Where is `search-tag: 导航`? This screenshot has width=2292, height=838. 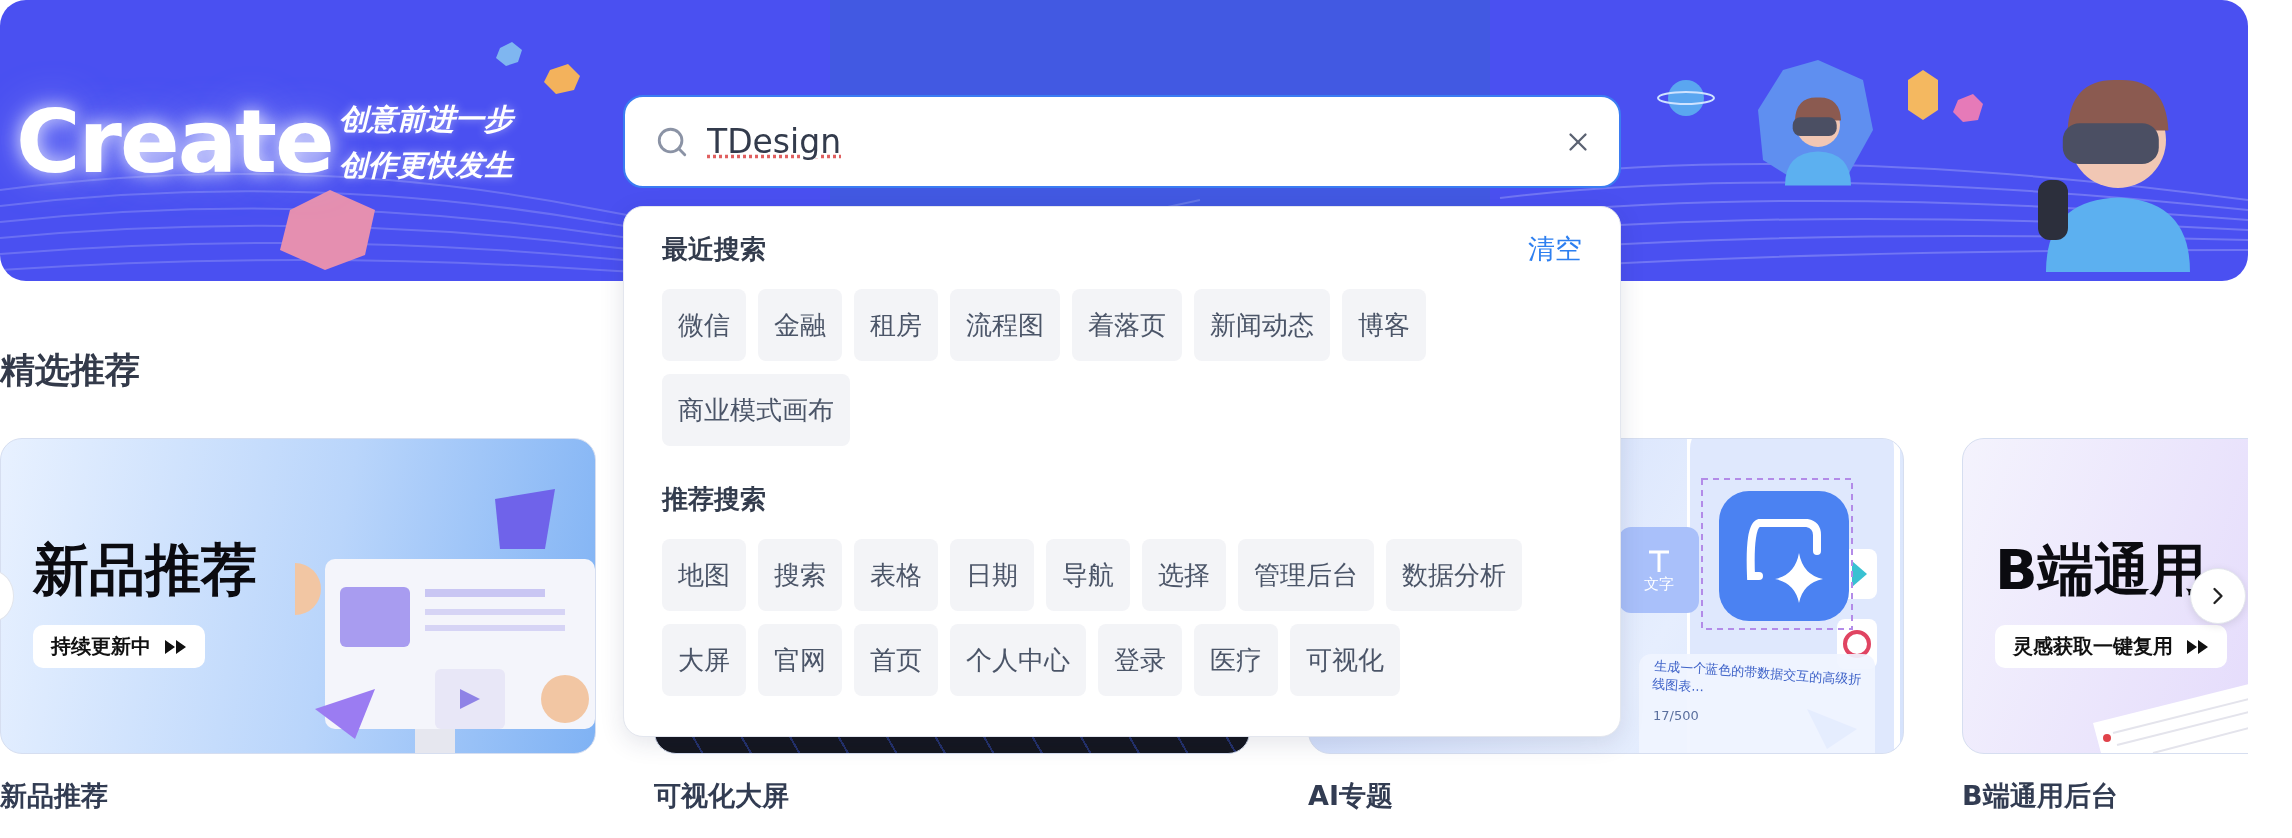
search-tag: 导航 is located at coordinates (1088, 575).